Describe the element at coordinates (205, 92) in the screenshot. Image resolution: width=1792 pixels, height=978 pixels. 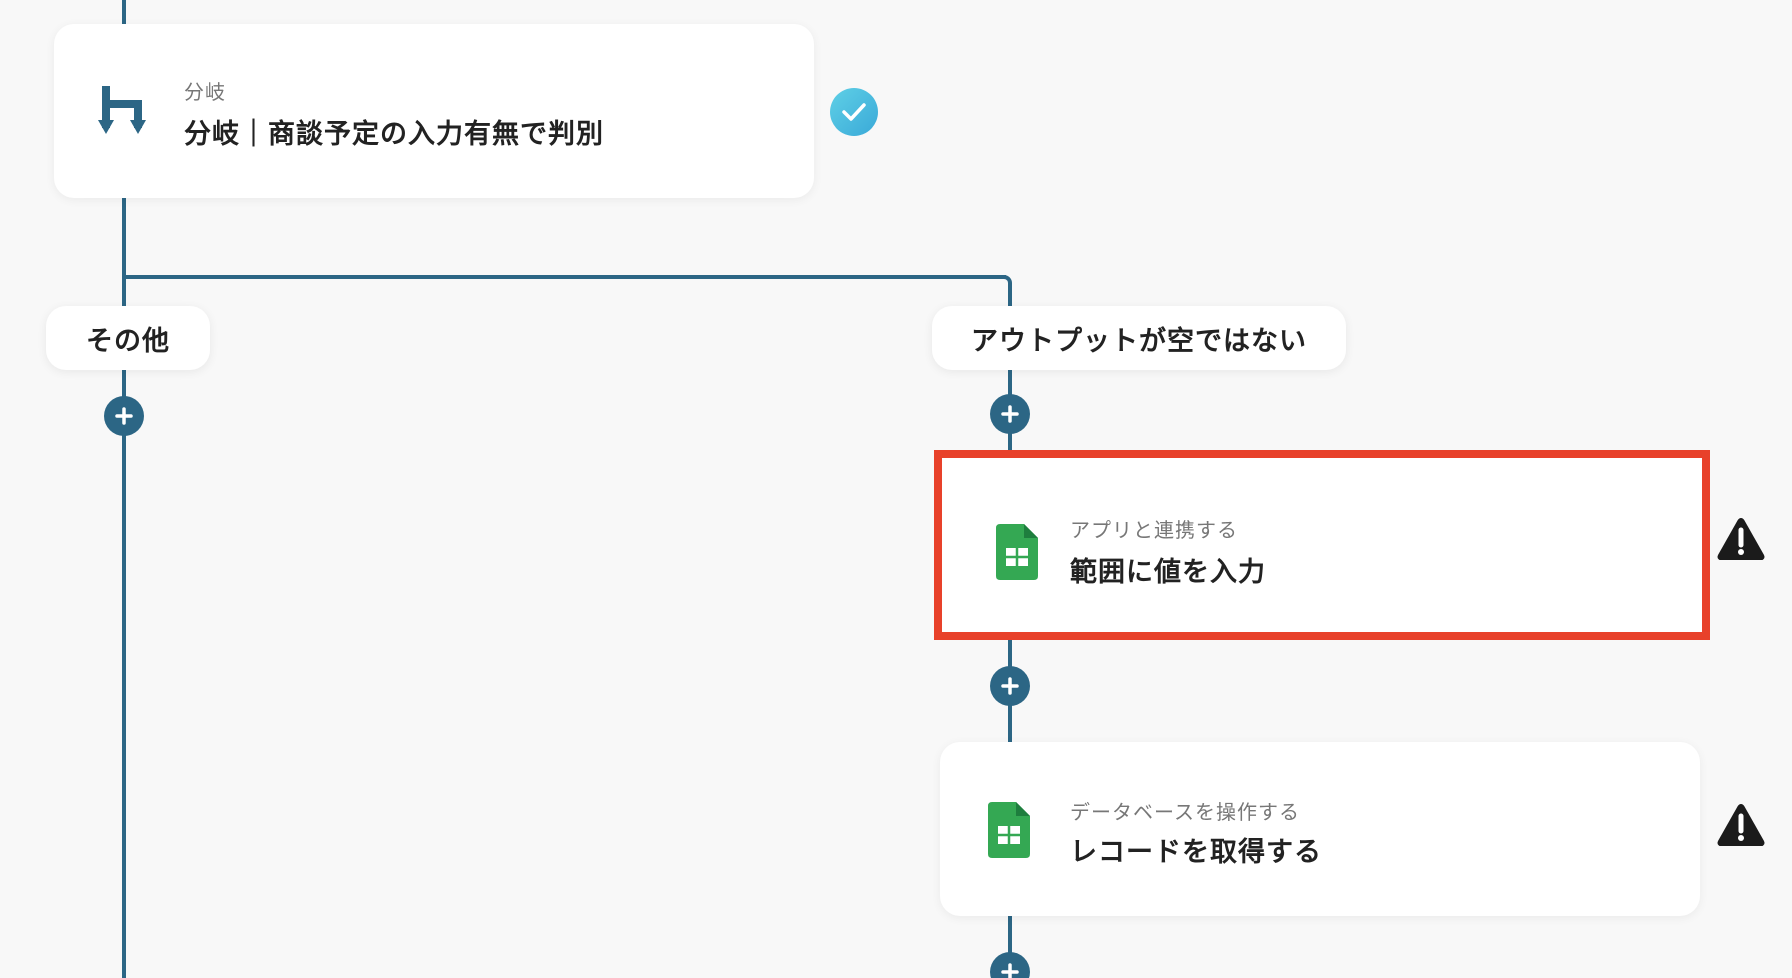
I see `branch-card-subtitle: 分岐` at that location.